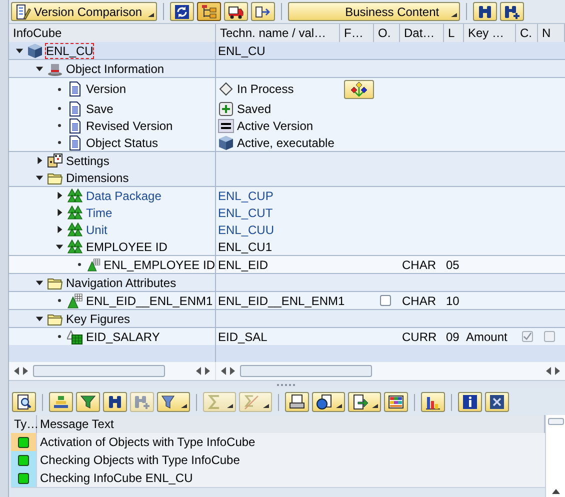 This screenshot has width=565, height=497. What do you see at coordinates (127, 247) in the screenshot?
I see `tree-node-label: EMPLOYEE ID` at bounding box center [127, 247].